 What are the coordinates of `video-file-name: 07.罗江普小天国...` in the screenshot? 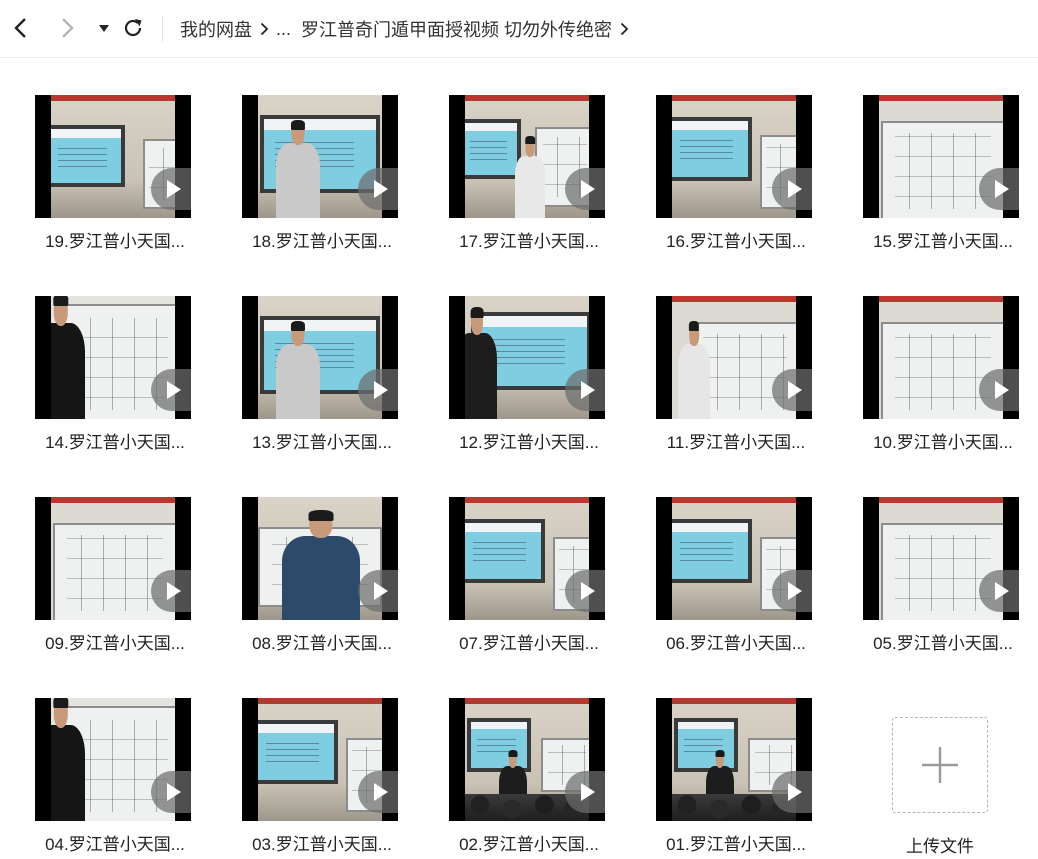 It's located at (529, 641).